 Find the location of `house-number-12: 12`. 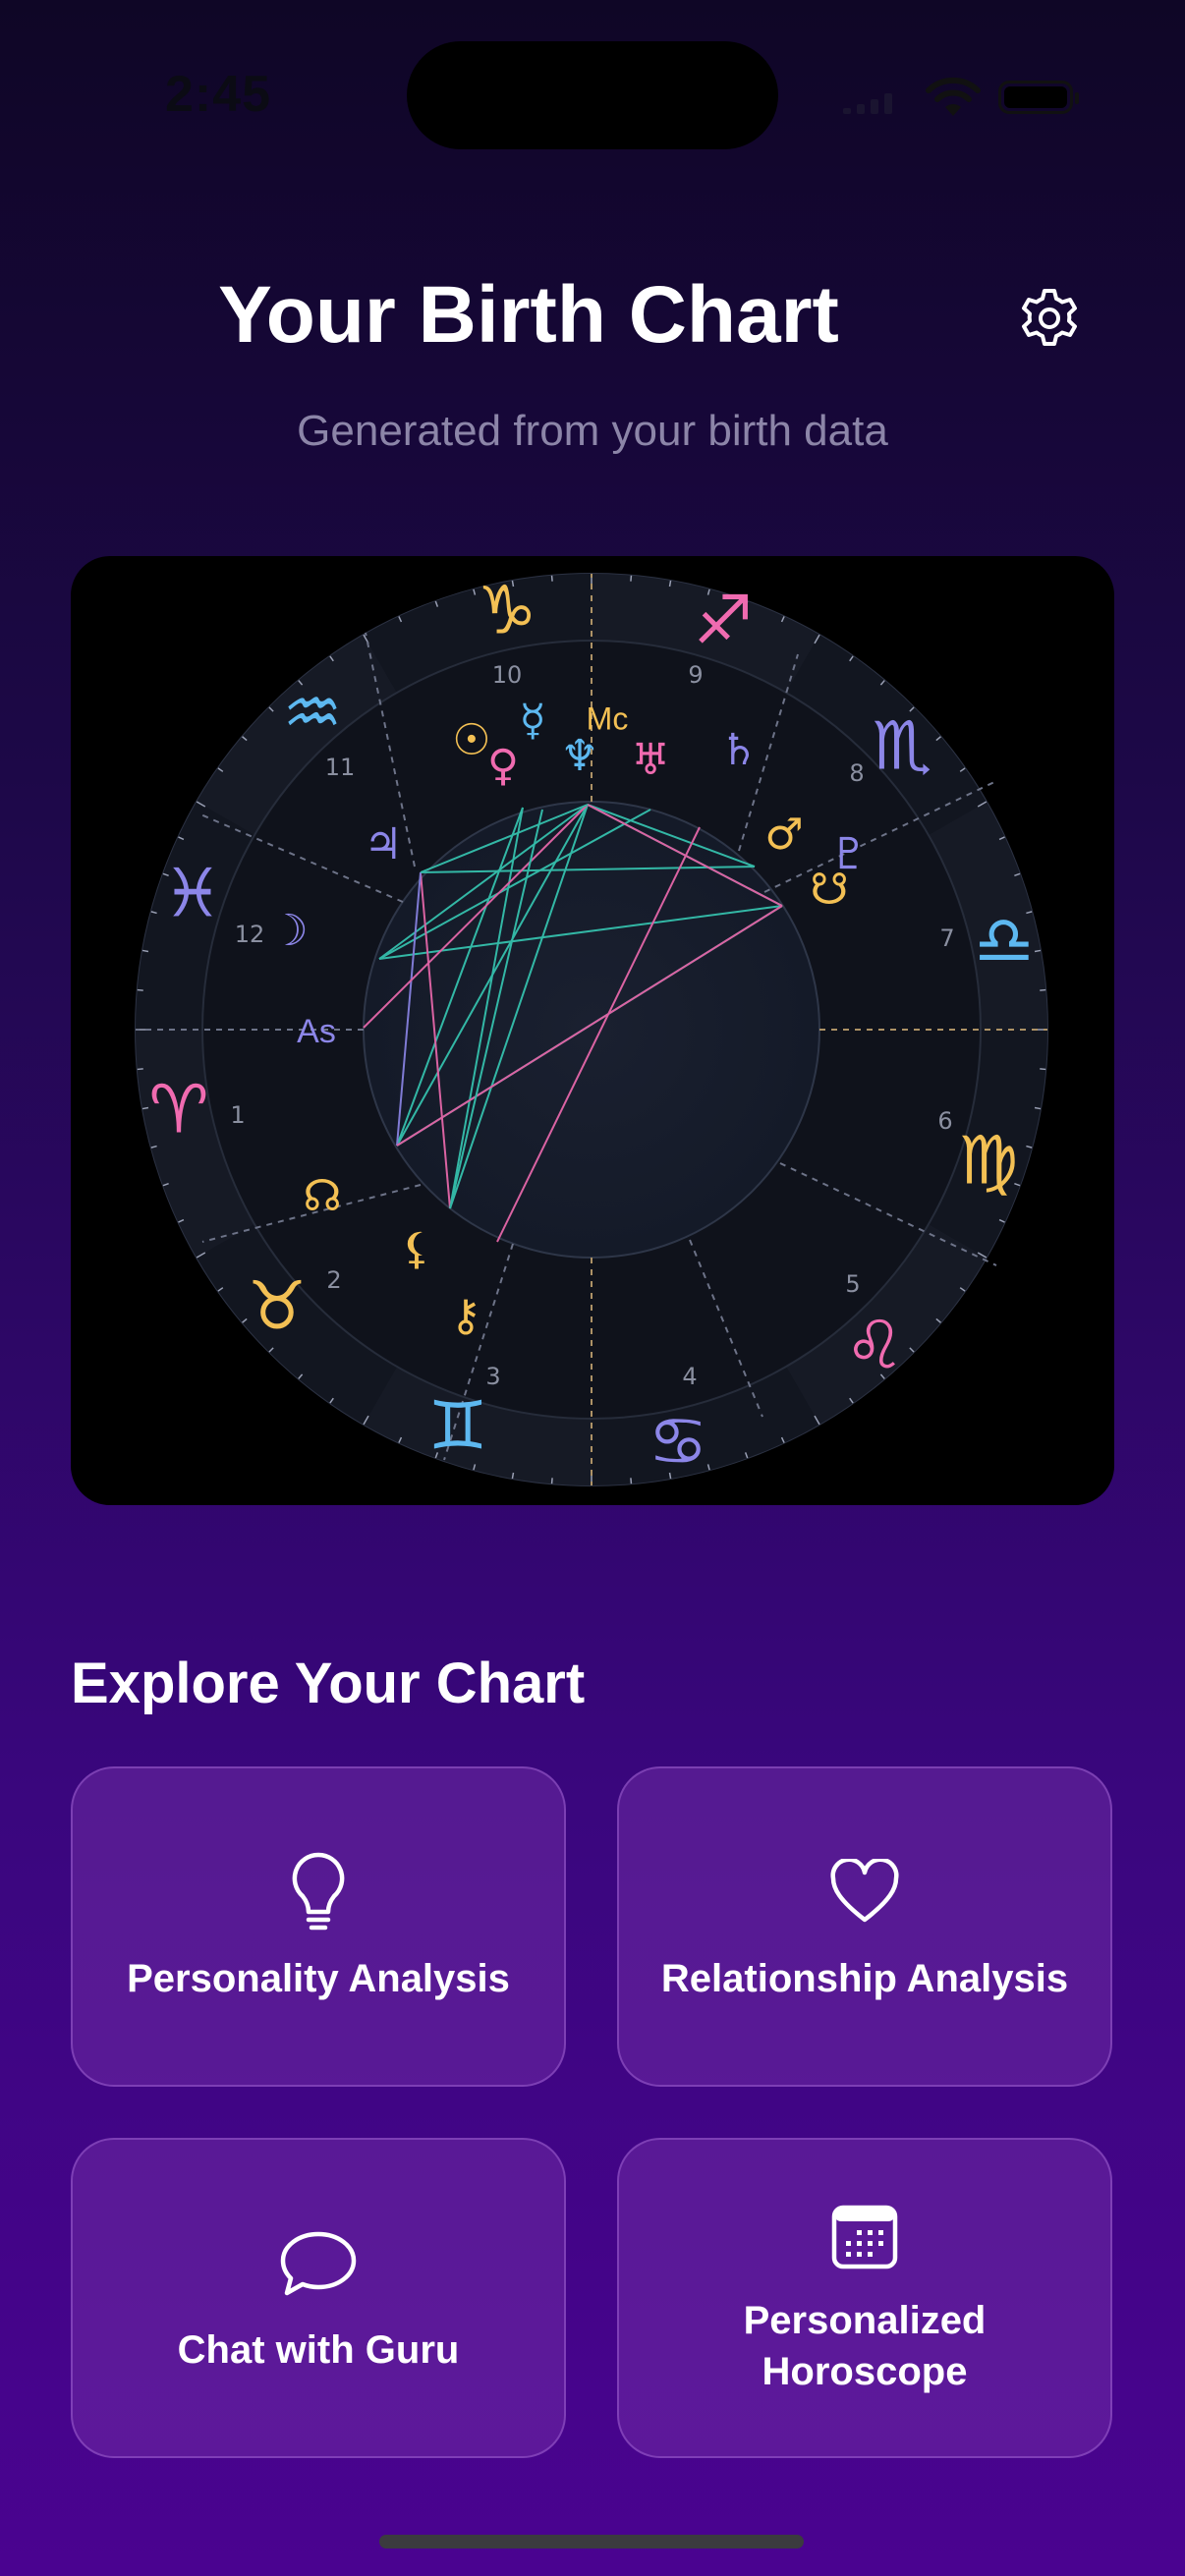

house-number-12: 12 is located at coordinates (250, 934).